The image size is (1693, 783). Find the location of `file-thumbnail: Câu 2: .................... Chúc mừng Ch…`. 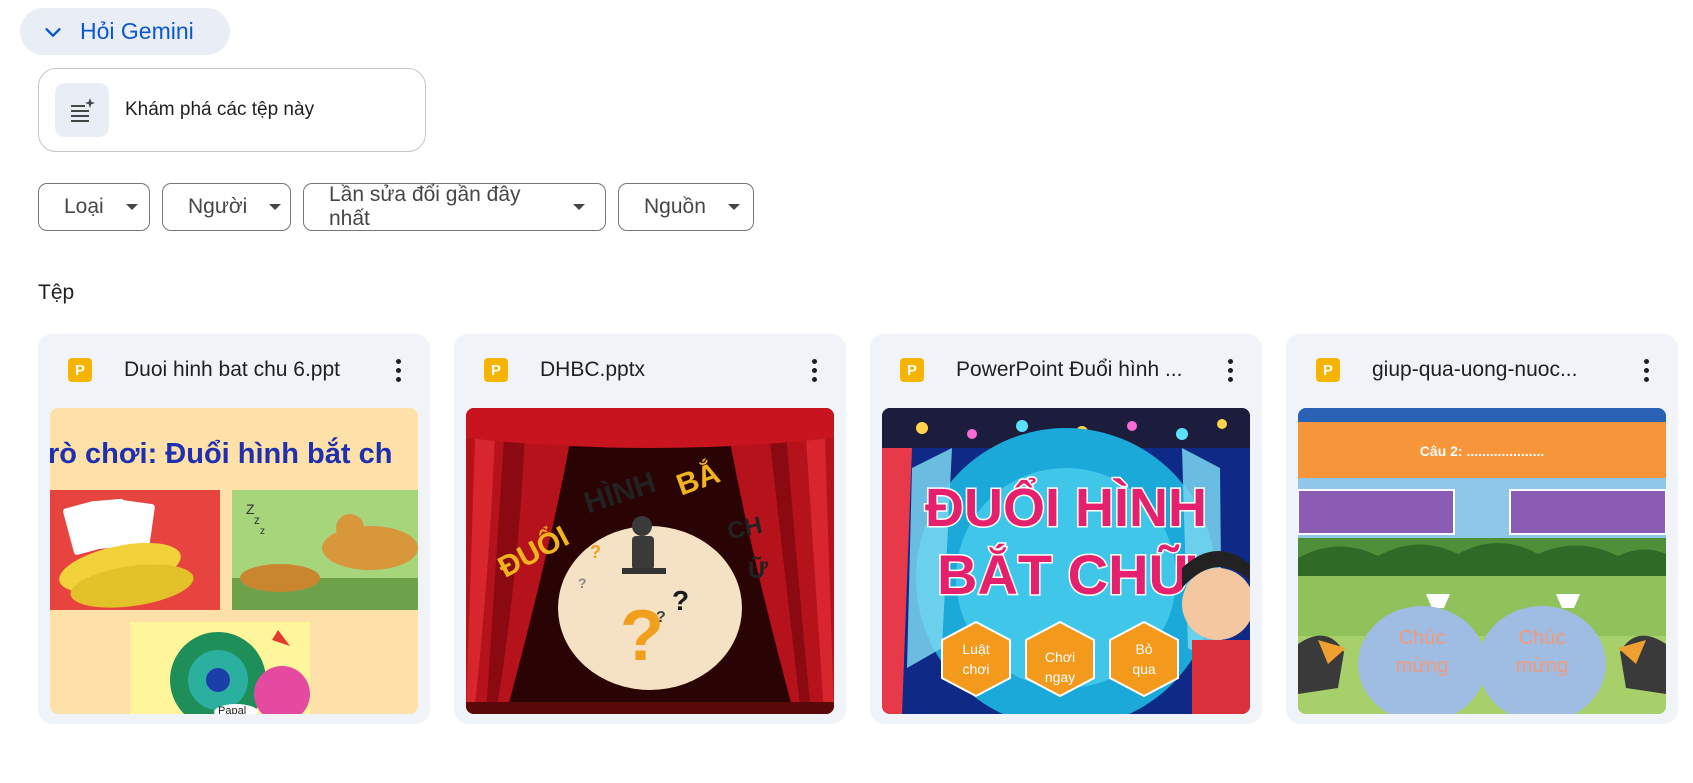

file-thumbnail: Câu 2: .................... Chúc mừng Ch… is located at coordinates (1482, 561).